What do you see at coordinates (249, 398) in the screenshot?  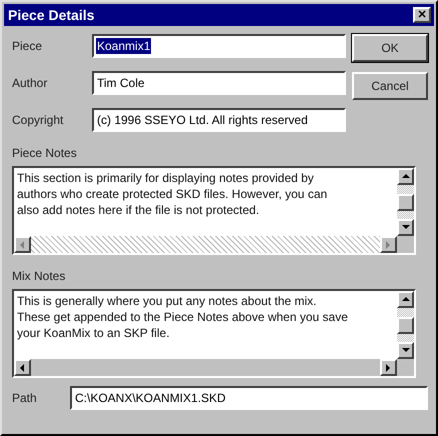 I see `input-field: C:\KOANX\KOANMIX1.SKD` at bounding box center [249, 398].